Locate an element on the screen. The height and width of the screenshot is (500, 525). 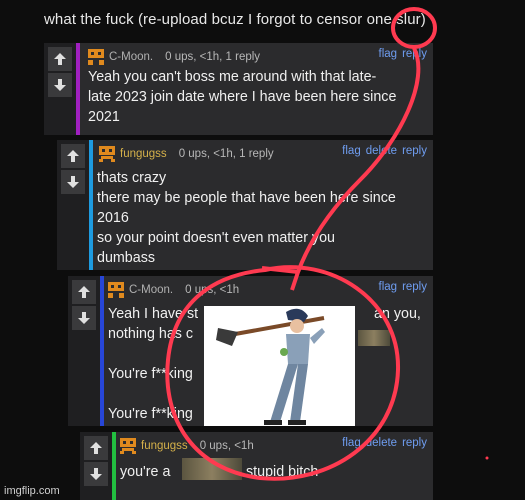
watermark: imgflip.com is located at coordinates (32, 491).